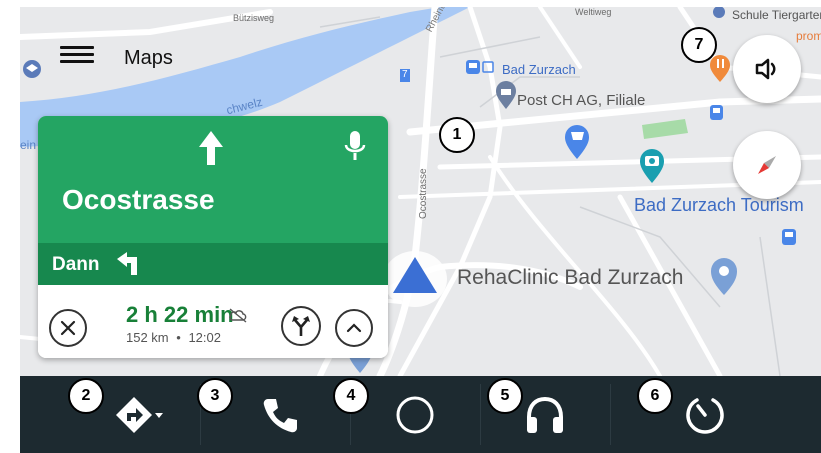  What do you see at coordinates (76, 264) in the screenshot?
I see `then-label: Dann` at bounding box center [76, 264].